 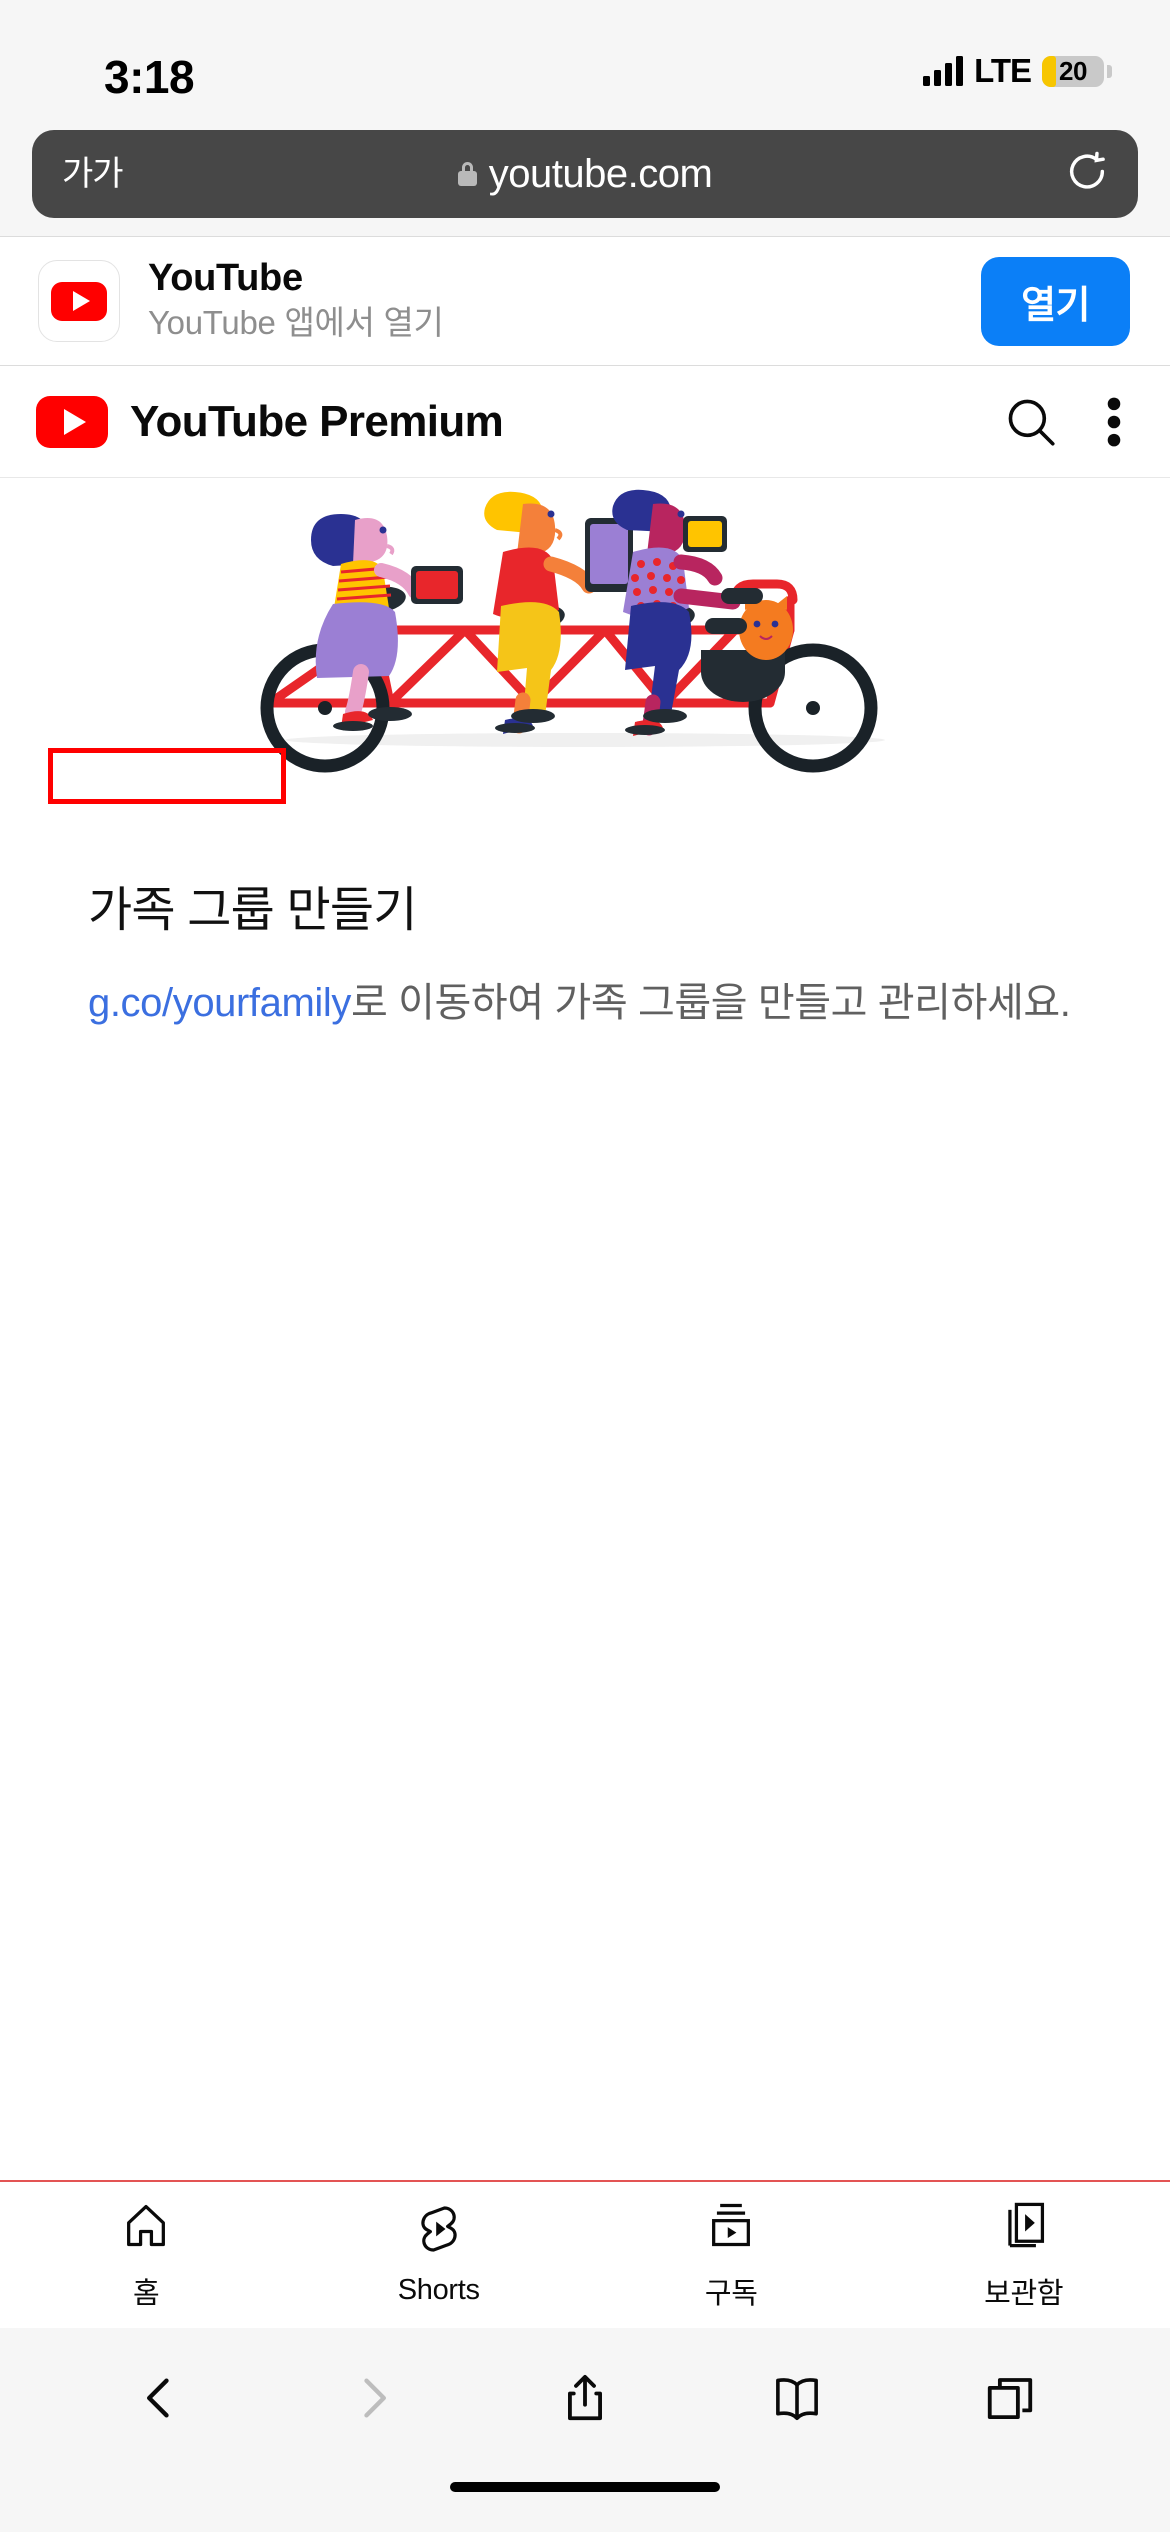 I want to click on tab-subscriptions: 구독, so click(x=731, y=2255).